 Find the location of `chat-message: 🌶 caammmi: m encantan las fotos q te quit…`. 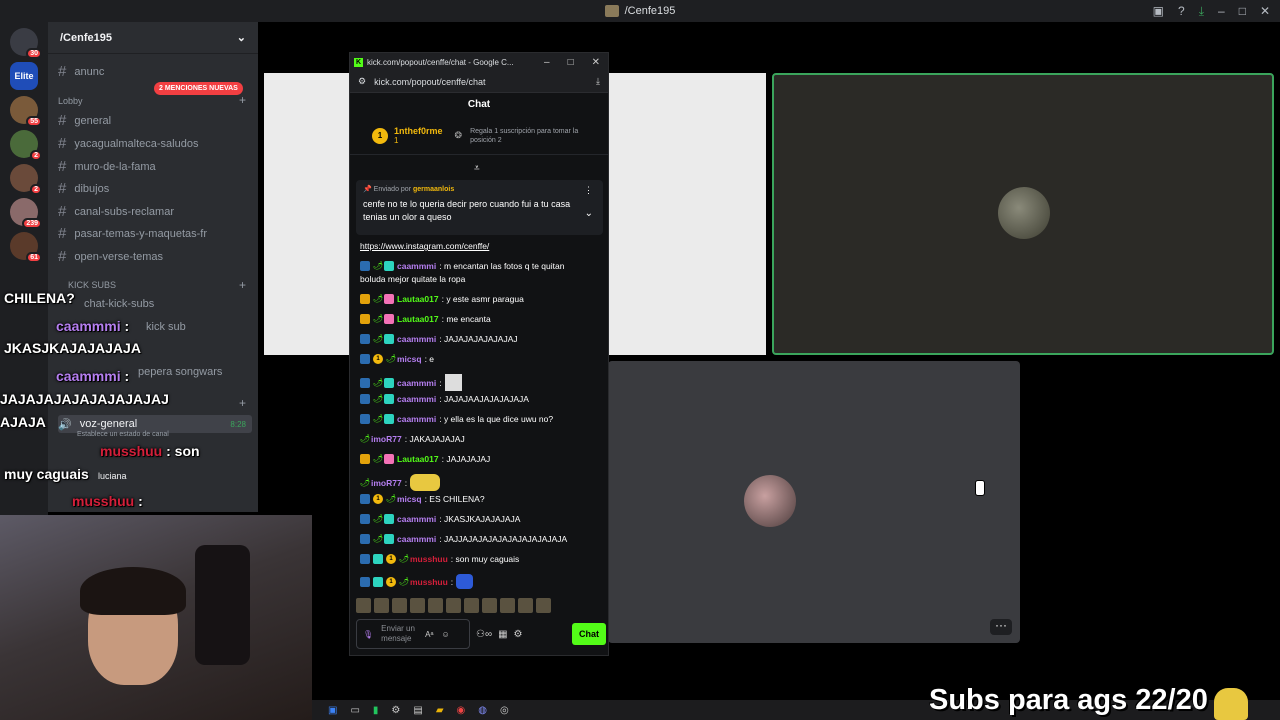

chat-message: 🌶 caammmi: m encantan las fotos q te quit… is located at coordinates (462, 266).